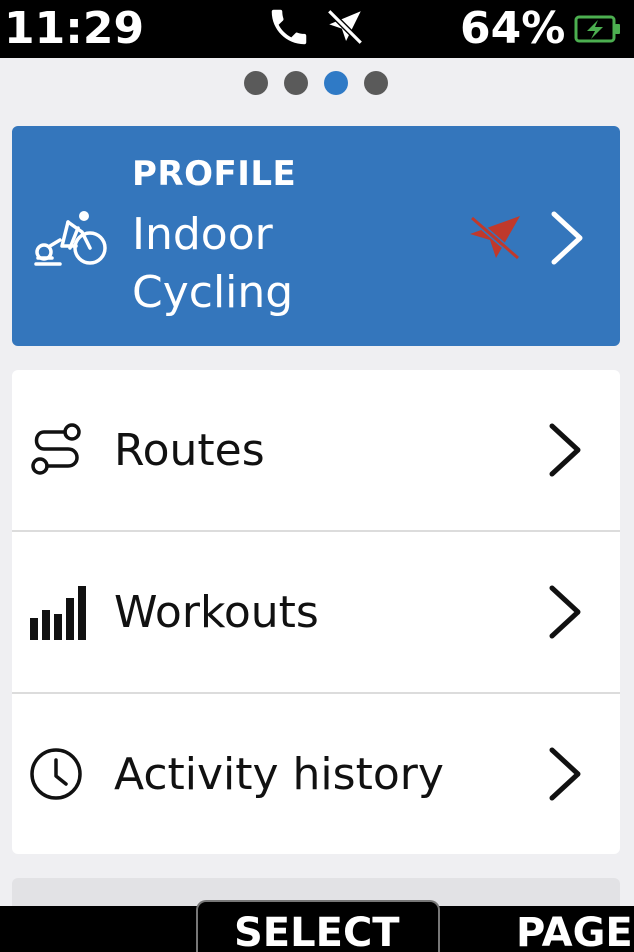  What do you see at coordinates (574, 931) in the screenshot?
I see `page-softkey: PAGE` at bounding box center [574, 931].